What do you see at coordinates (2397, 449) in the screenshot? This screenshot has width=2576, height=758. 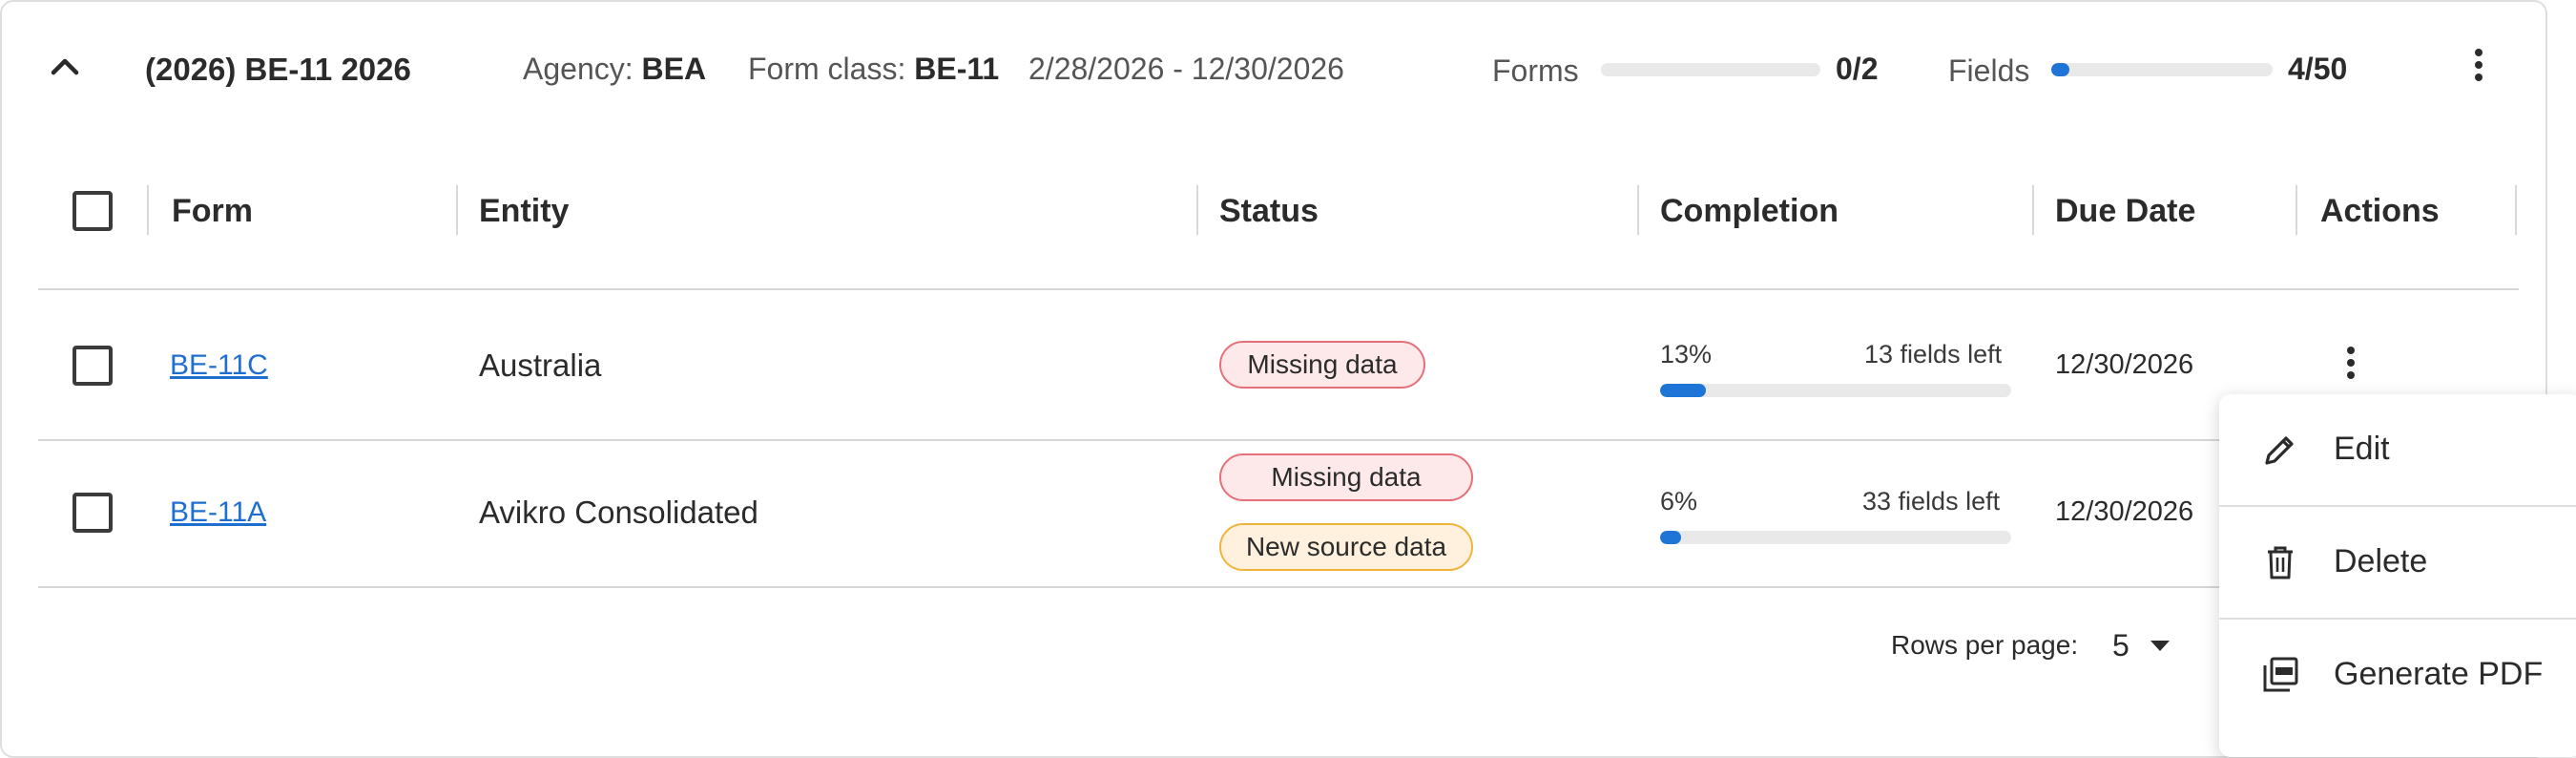 I see `menu-item-edit: Edit` at bounding box center [2397, 449].